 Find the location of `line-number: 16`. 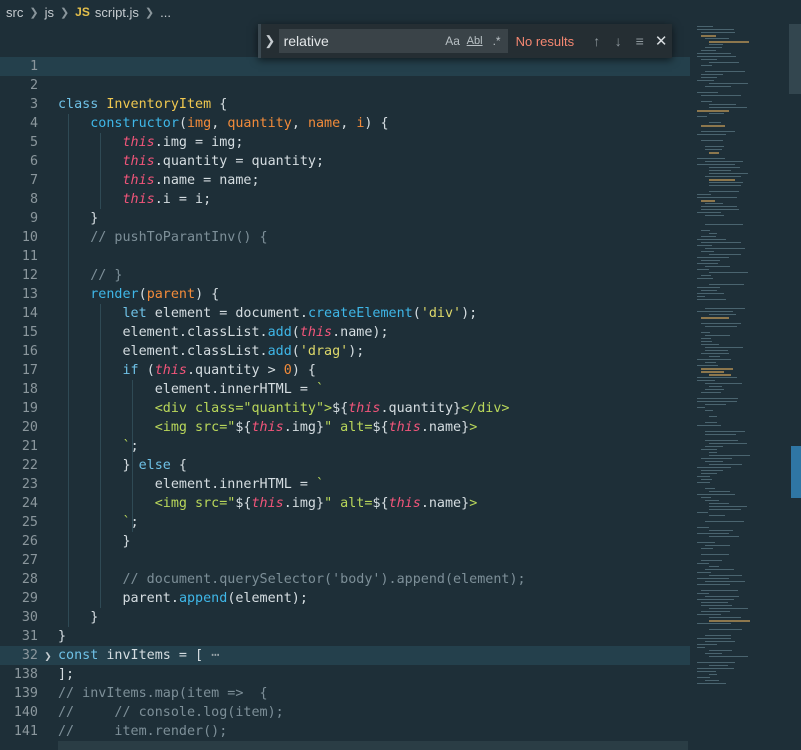

line-number: 16 is located at coordinates (29, 351).